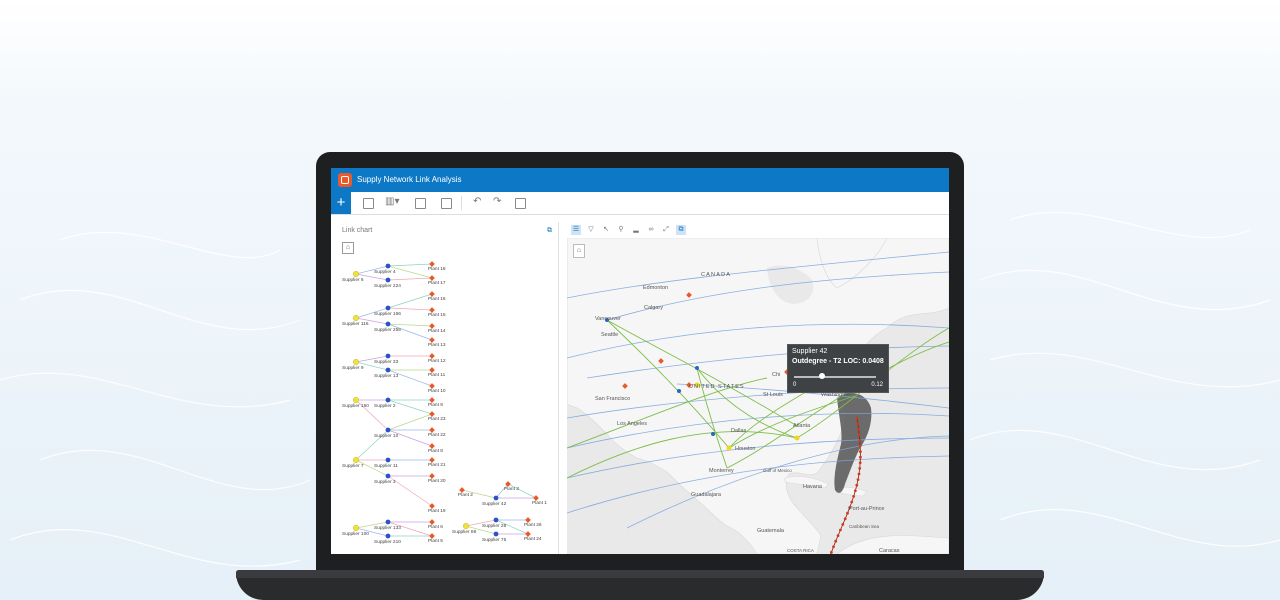 This screenshot has height=600, width=1280. I want to click on link-chart-node-label: Plant 16, so click(437, 299).